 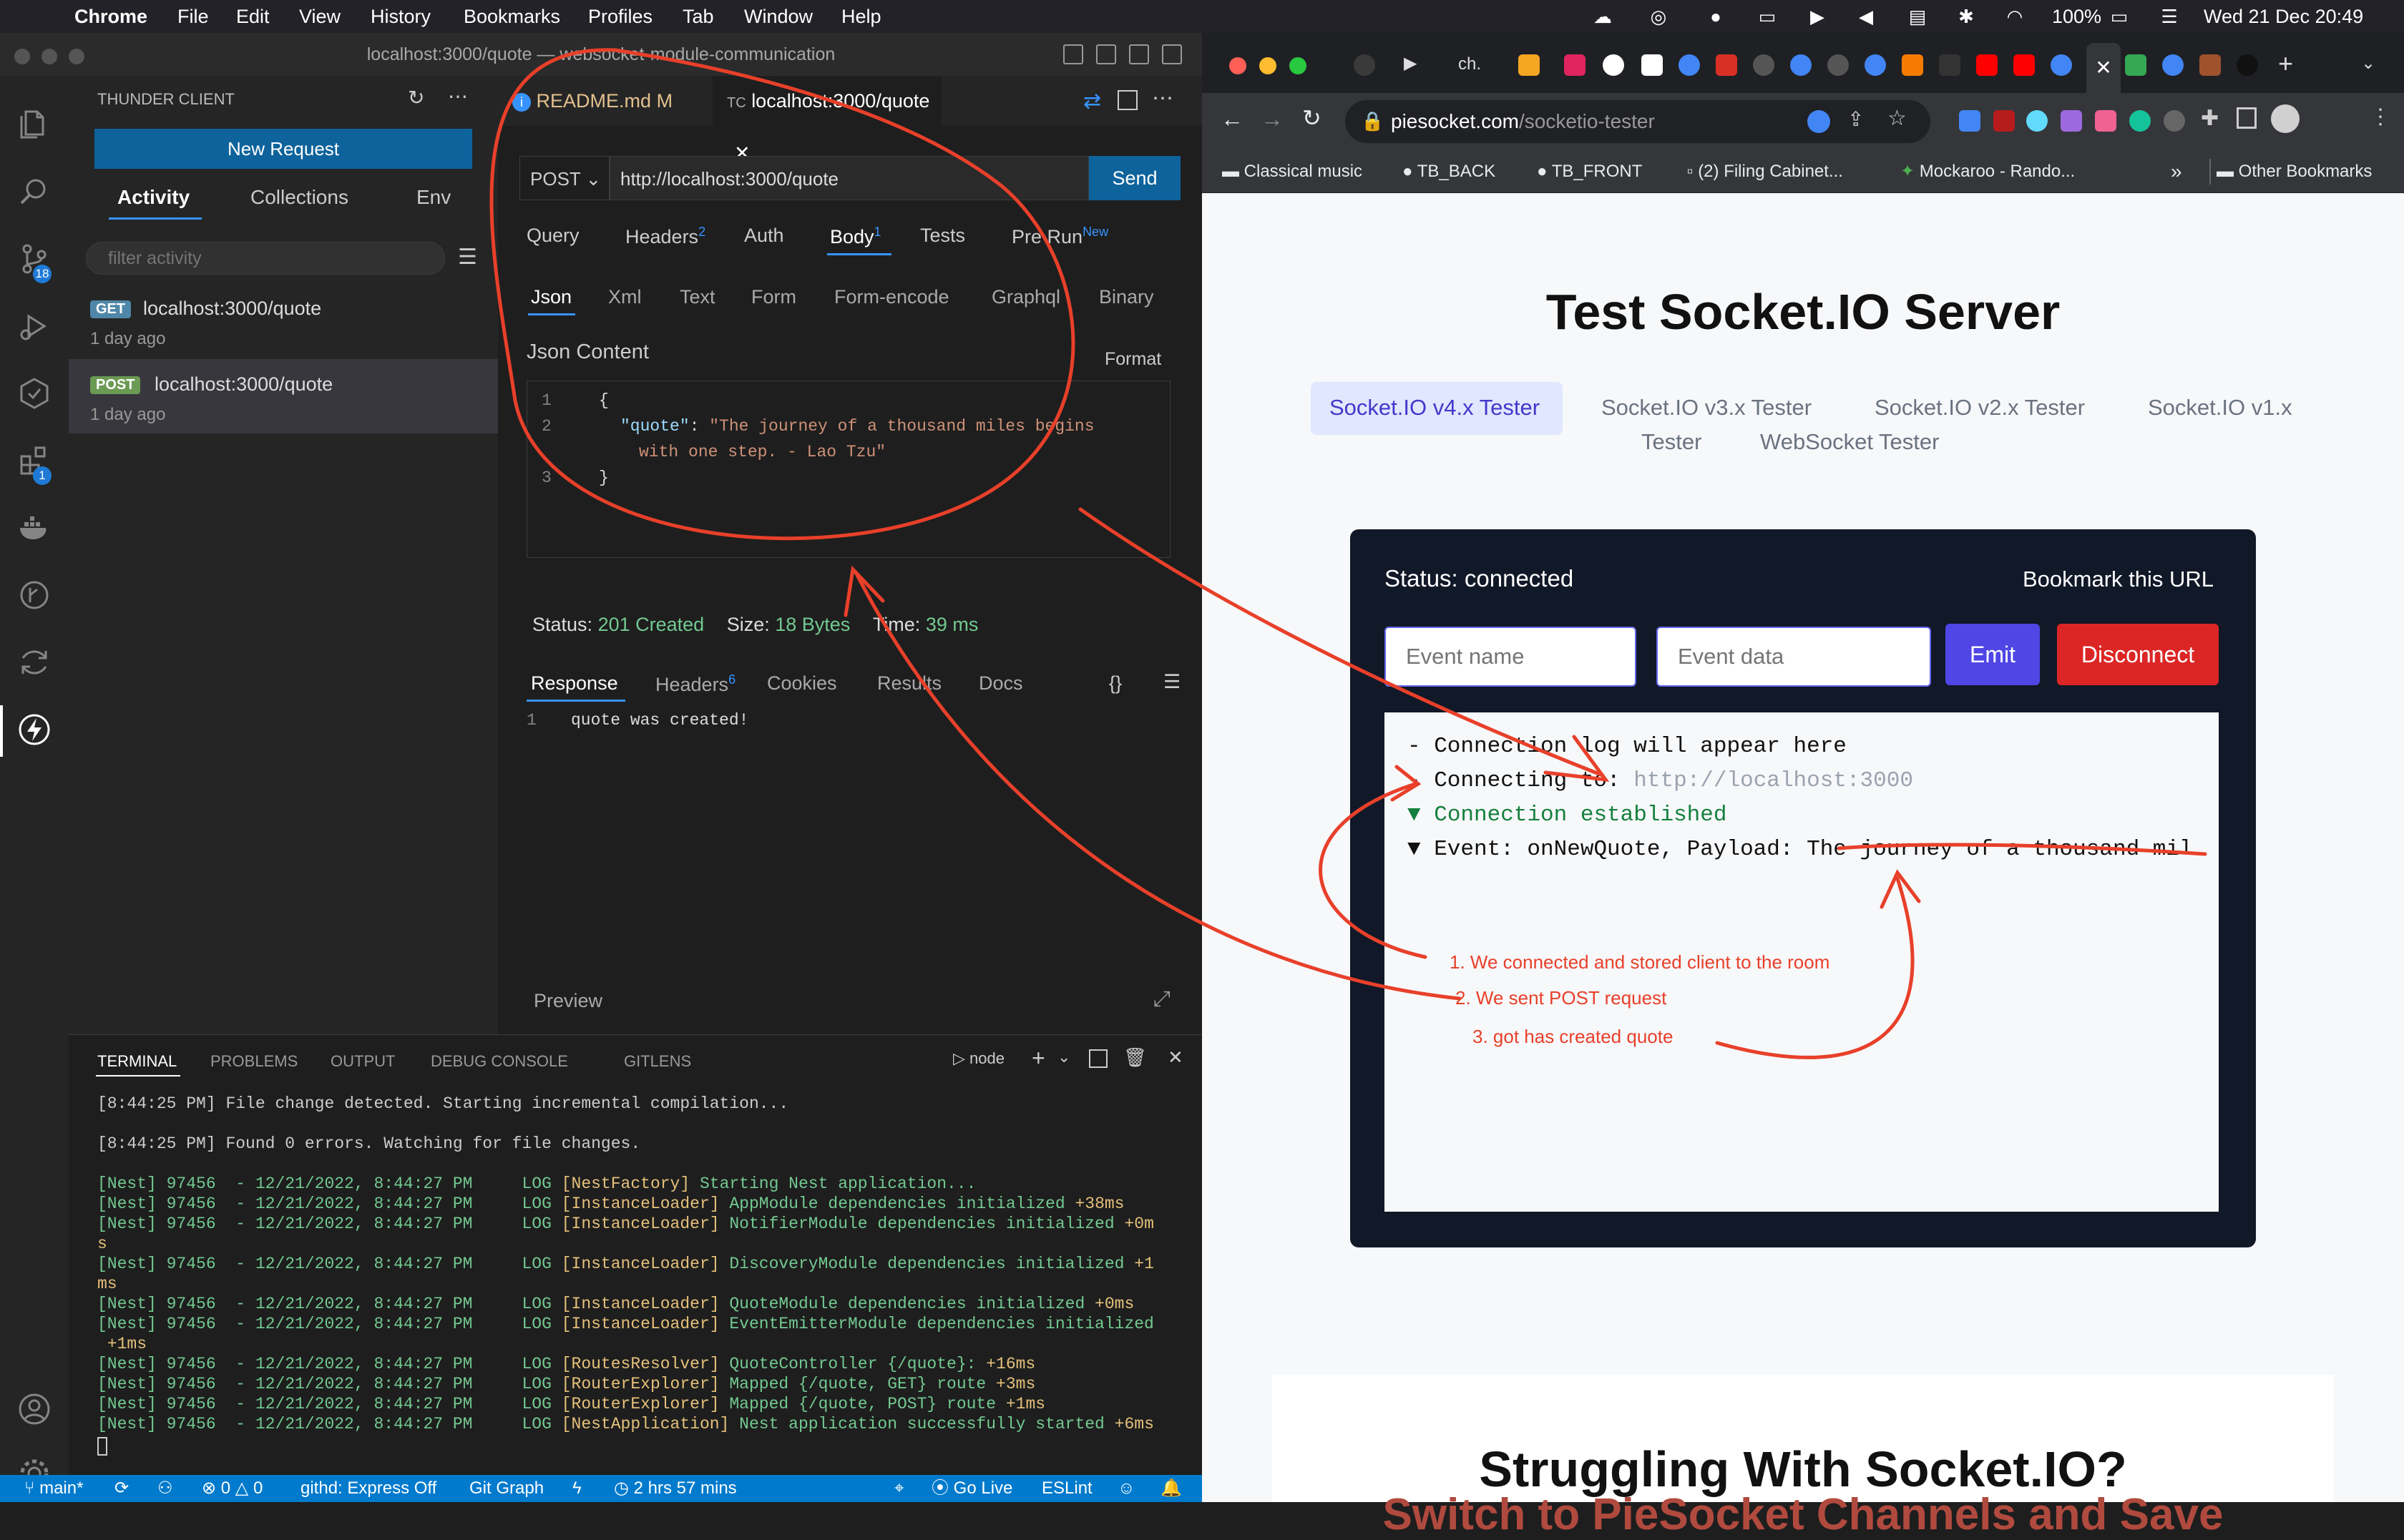 I want to click on tab-env: Env, so click(x=433, y=197).